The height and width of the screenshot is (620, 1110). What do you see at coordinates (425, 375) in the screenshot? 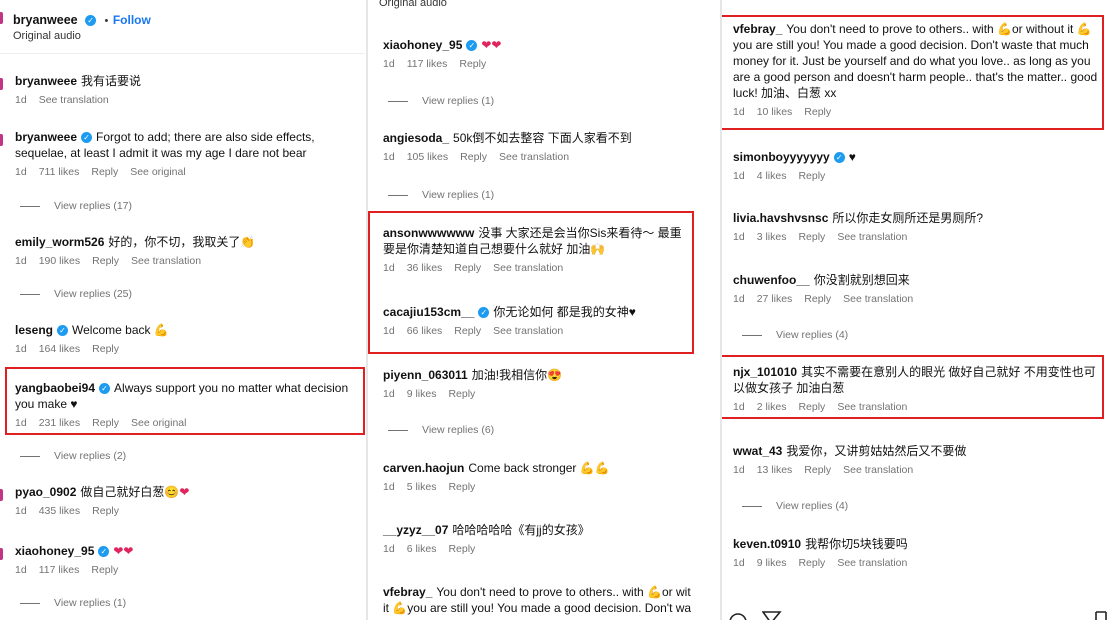
I see `comment-username: piyenn_063011` at bounding box center [425, 375].